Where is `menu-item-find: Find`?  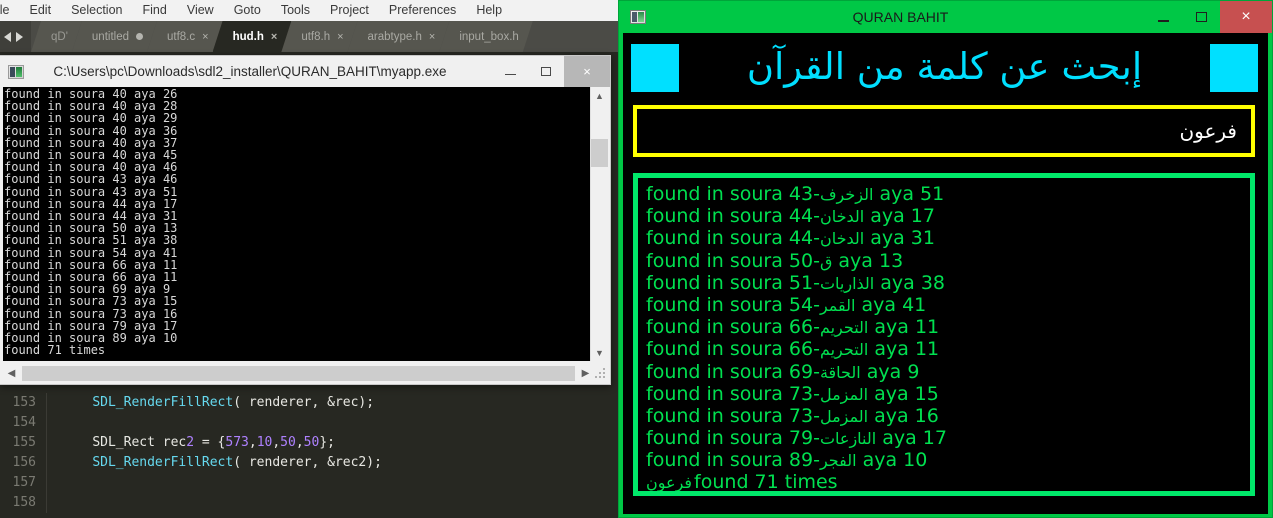 menu-item-find: Find is located at coordinates (155, 10).